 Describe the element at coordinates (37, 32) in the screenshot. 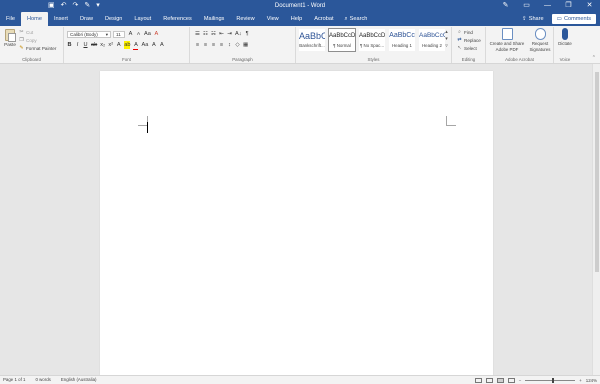

I see `cut-button: ✂ Cut` at that location.